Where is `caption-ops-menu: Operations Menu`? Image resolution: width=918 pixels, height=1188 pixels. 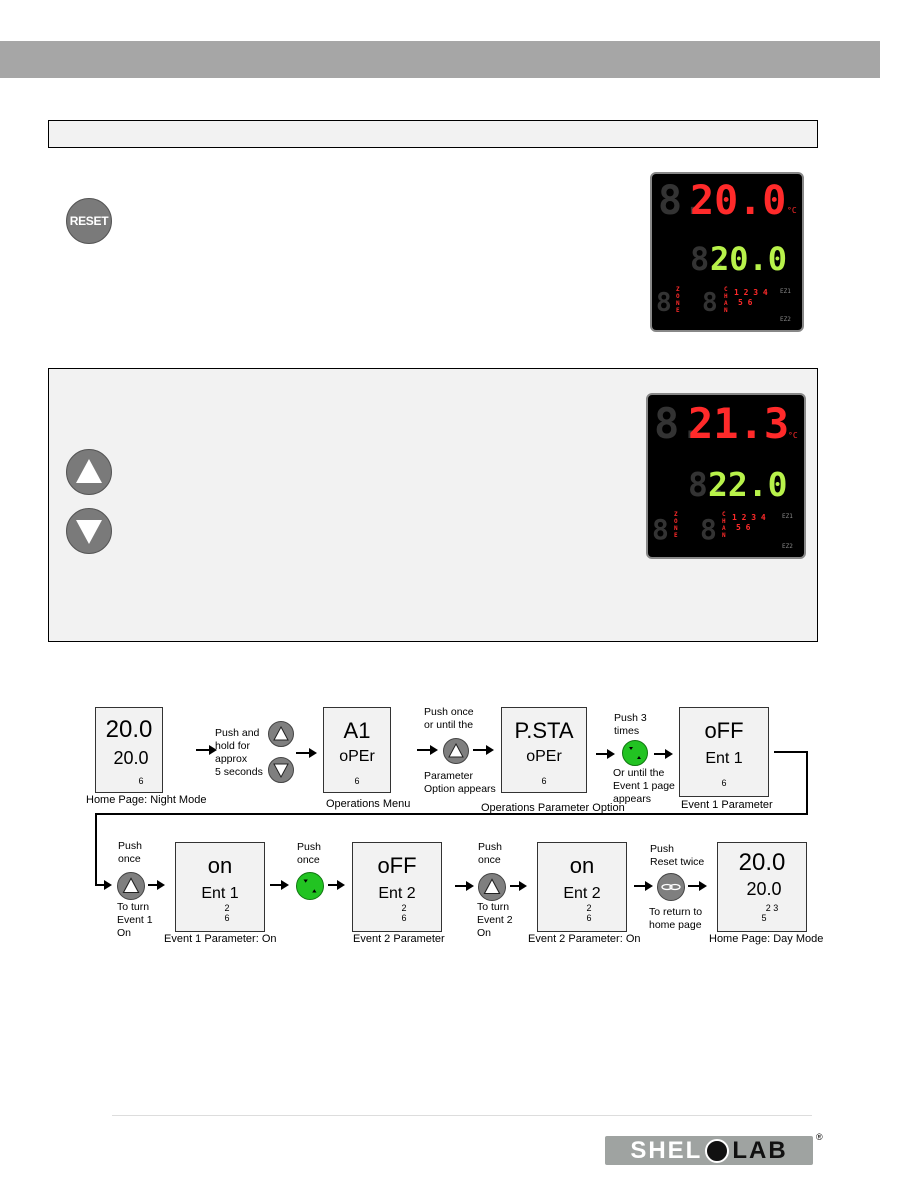 caption-ops-menu: Operations Menu is located at coordinates (368, 804).